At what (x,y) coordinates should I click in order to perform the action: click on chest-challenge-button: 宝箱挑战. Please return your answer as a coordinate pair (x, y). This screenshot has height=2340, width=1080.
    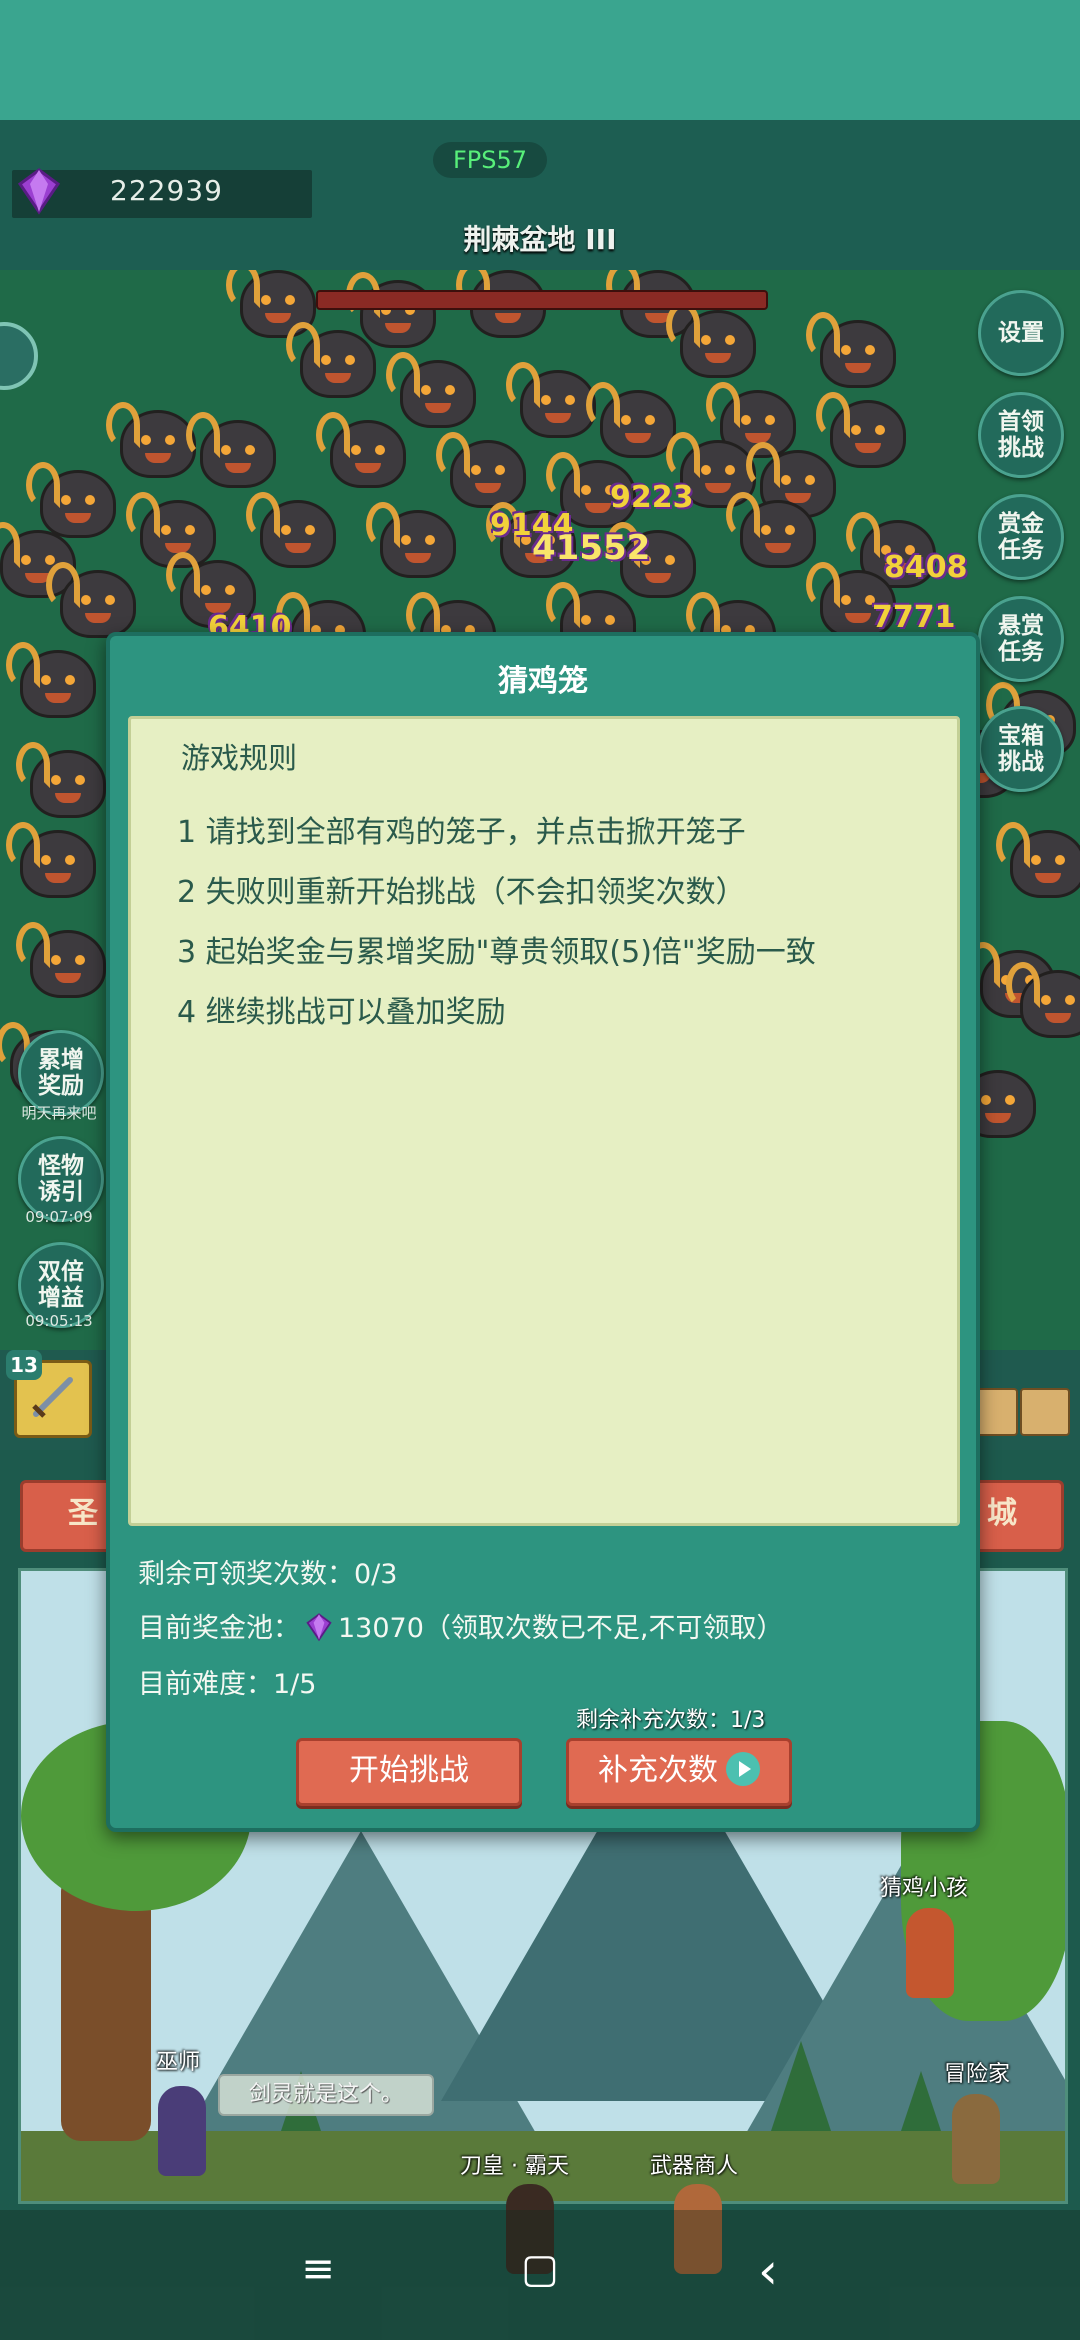
    Looking at the image, I should click on (1021, 749).